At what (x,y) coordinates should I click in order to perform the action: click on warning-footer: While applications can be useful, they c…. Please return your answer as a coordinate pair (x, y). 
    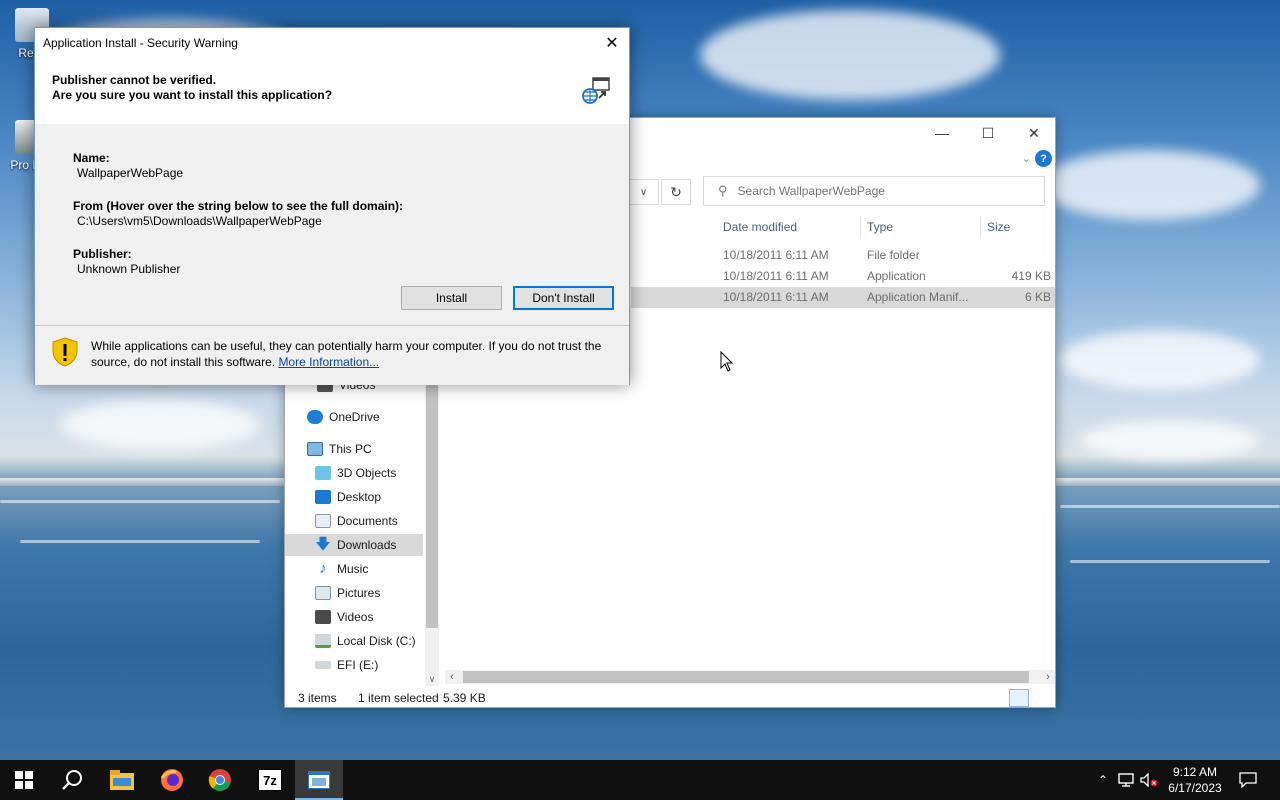
    Looking at the image, I should click on (332, 355).